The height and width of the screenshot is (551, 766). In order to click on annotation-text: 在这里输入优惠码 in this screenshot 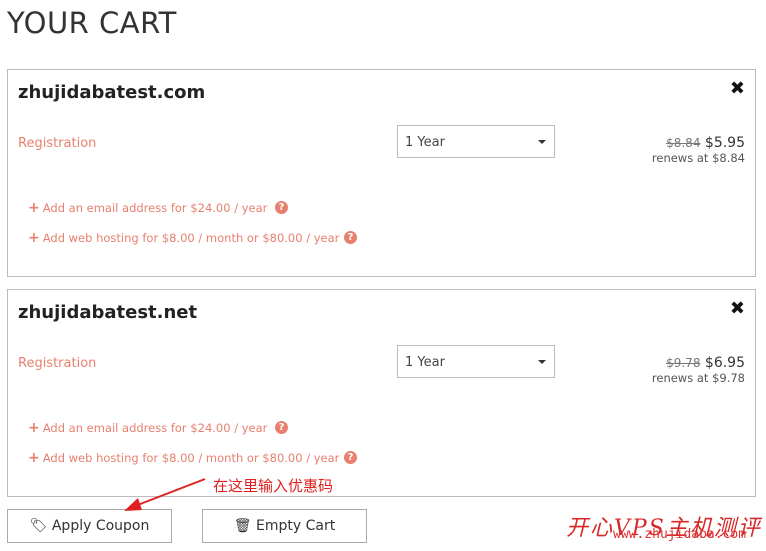, I will do `click(273, 486)`.